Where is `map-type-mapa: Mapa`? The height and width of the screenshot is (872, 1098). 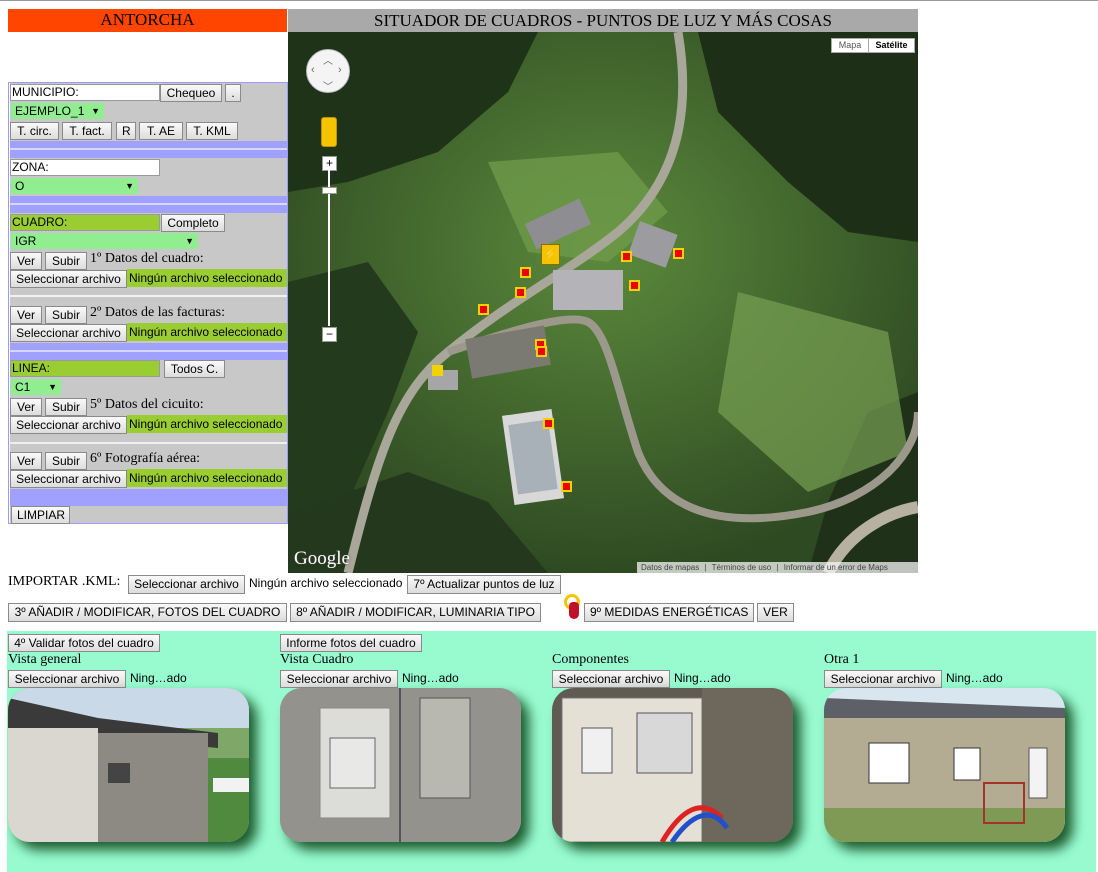 map-type-mapa: Mapa is located at coordinates (850, 45).